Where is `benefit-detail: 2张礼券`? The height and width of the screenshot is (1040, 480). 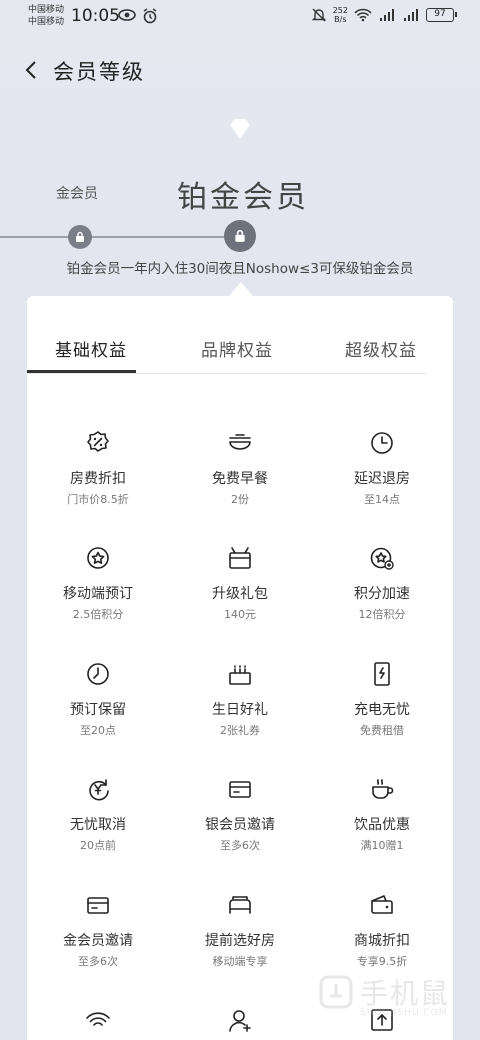
benefit-detail: 2张礼券 is located at coordinates (240, 730).